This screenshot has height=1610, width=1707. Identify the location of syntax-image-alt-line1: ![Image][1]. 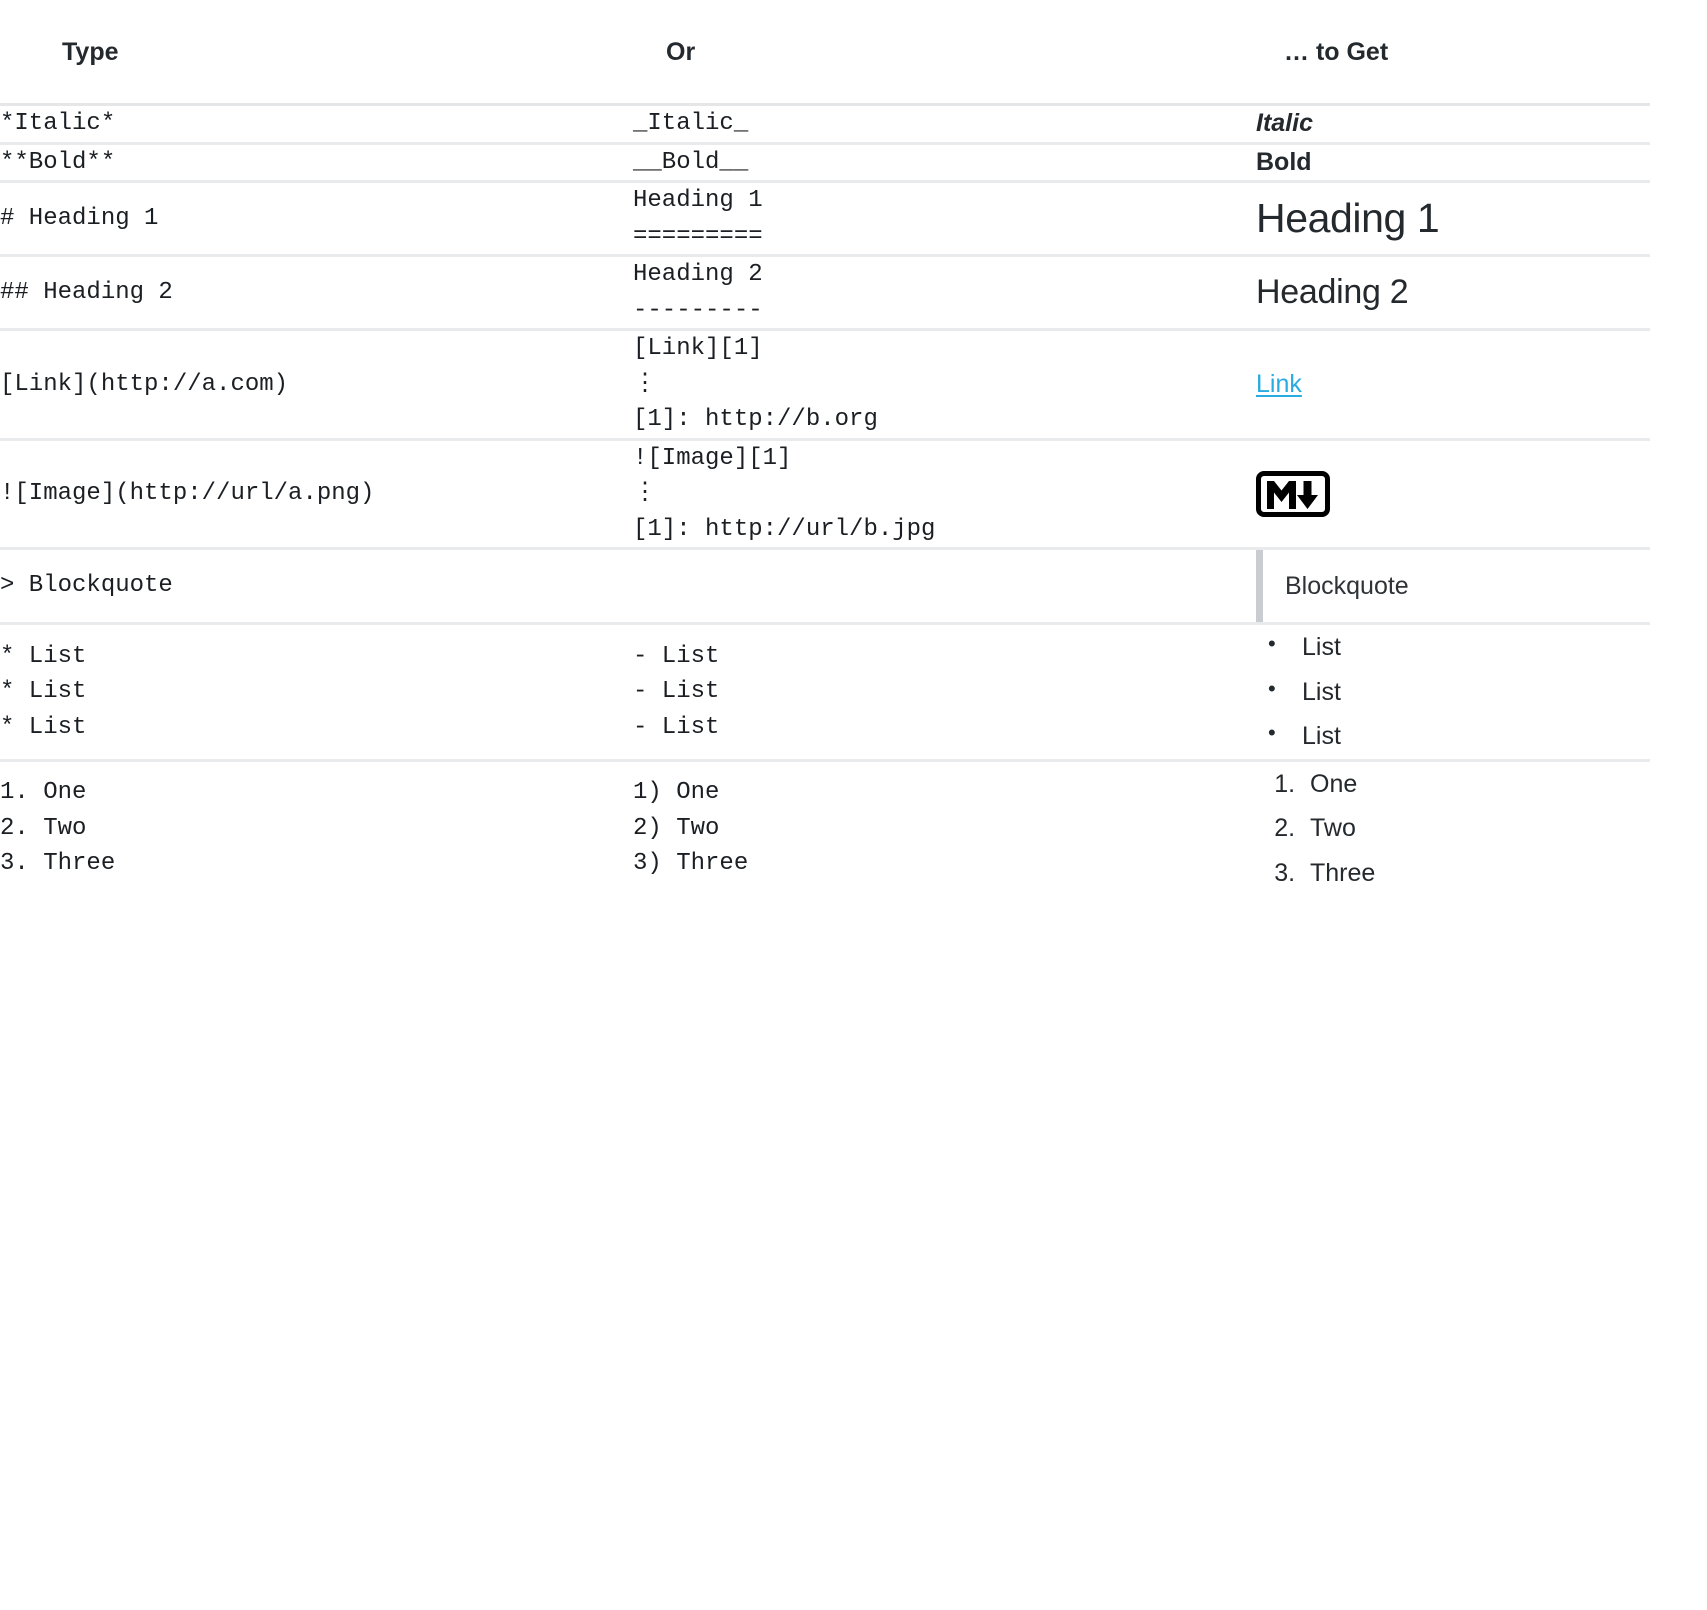
(712, 458).